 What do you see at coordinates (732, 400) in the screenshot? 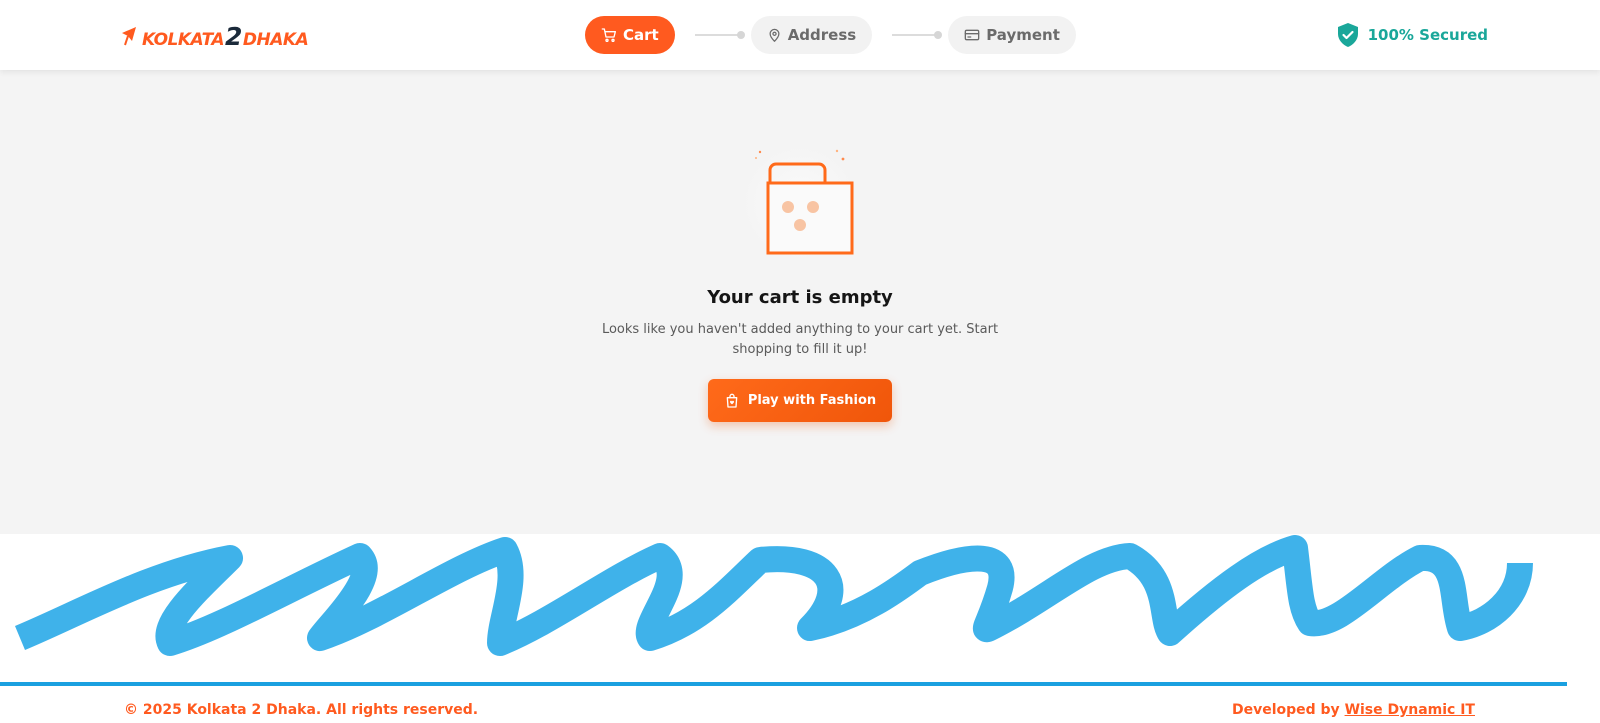
I see `shopping-bag-heart-icon` at bounding box center [732, 400].